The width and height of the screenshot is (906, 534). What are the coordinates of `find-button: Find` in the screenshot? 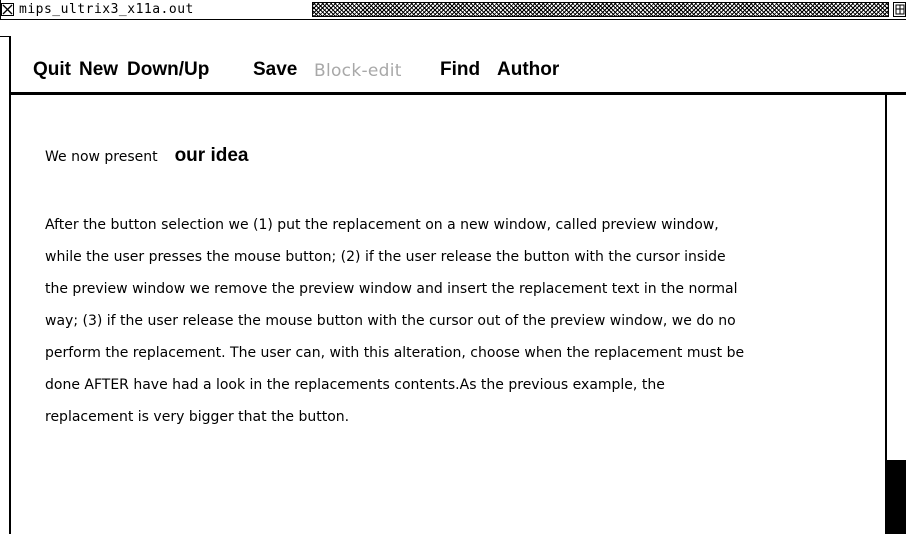 It's located at (460, 70).